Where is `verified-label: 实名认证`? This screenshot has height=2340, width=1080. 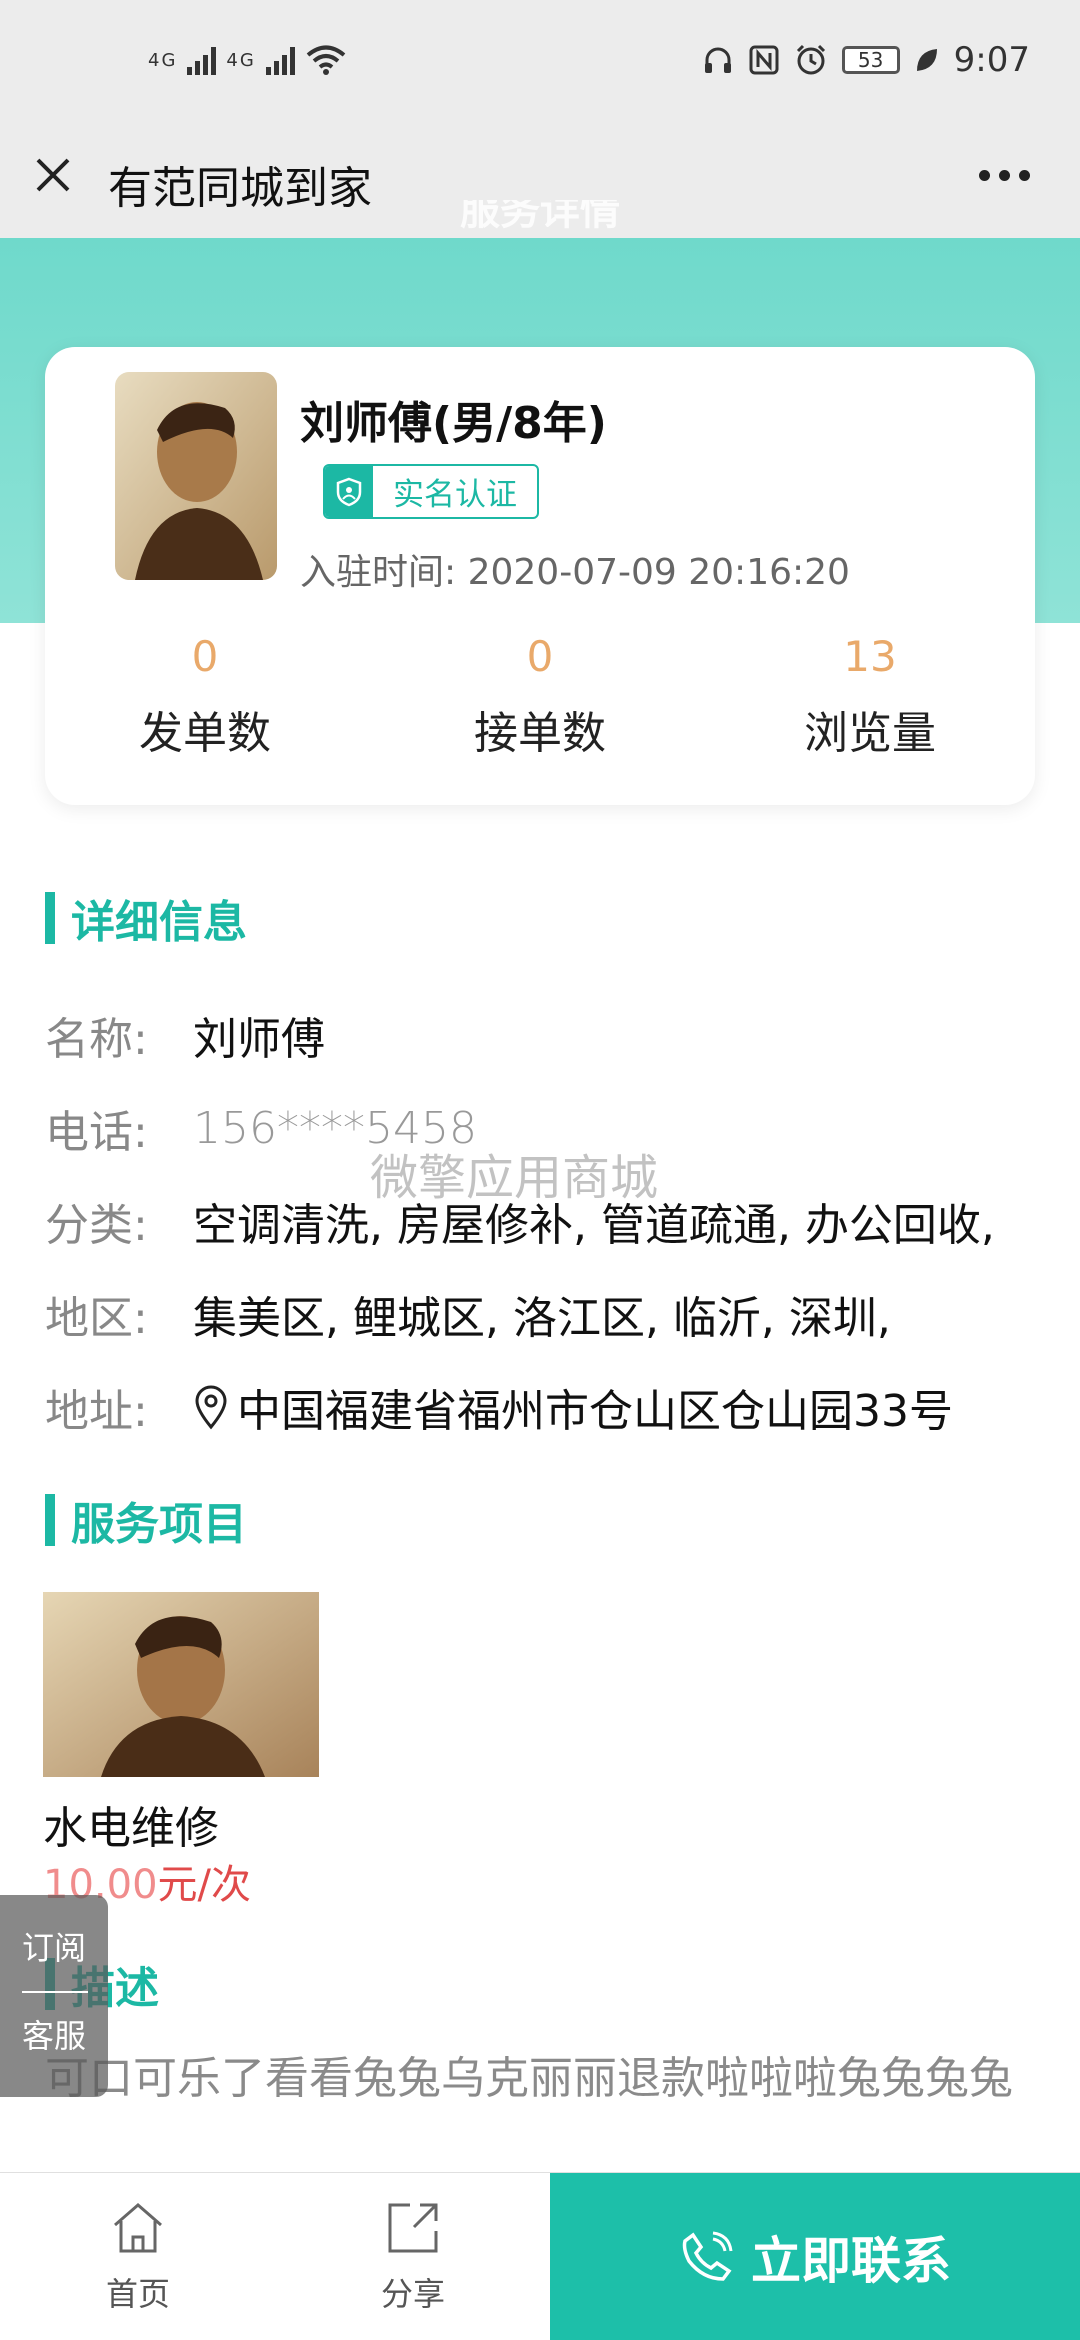
verified-label: 实名认证 is located at coordinates (455, 495).